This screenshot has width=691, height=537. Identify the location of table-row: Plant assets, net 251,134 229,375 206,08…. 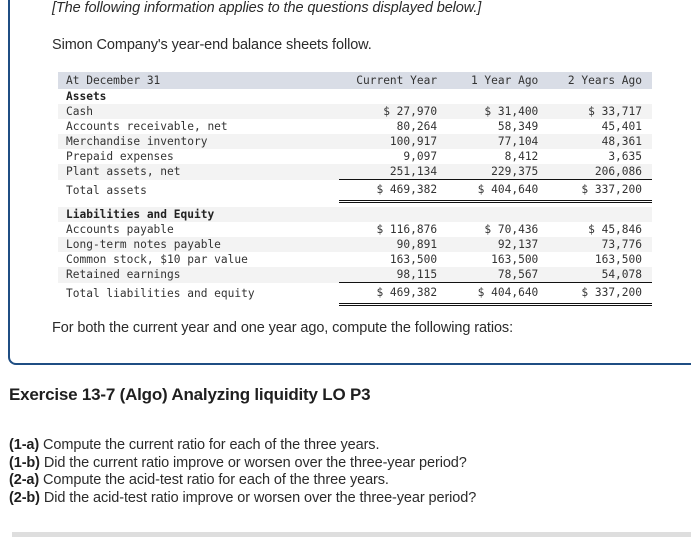
(355, 172).